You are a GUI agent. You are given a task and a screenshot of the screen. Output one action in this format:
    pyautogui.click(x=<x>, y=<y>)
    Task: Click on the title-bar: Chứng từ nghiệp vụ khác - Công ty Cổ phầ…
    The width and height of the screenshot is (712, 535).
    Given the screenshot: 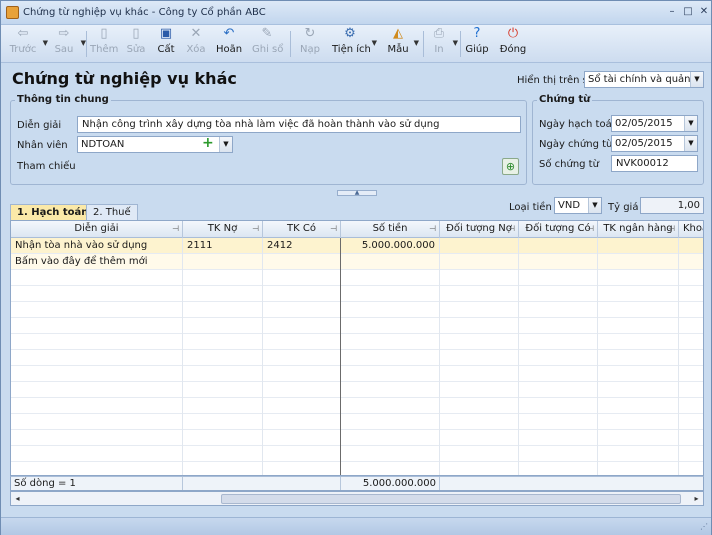 What is the action you would take?
    pyautogui.click(x=356, y=13)
    